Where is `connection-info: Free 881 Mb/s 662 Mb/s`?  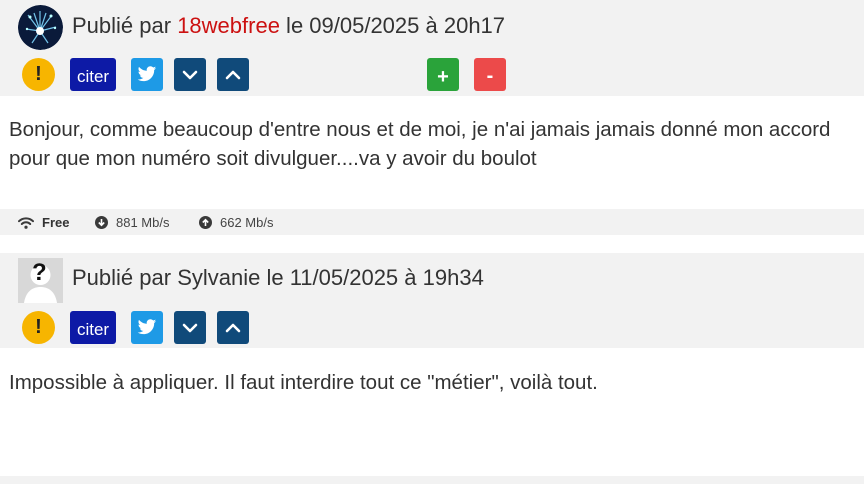 connection-info: Free 881 Mb/s 662 Mb/s is located at coordinates (432, 222).